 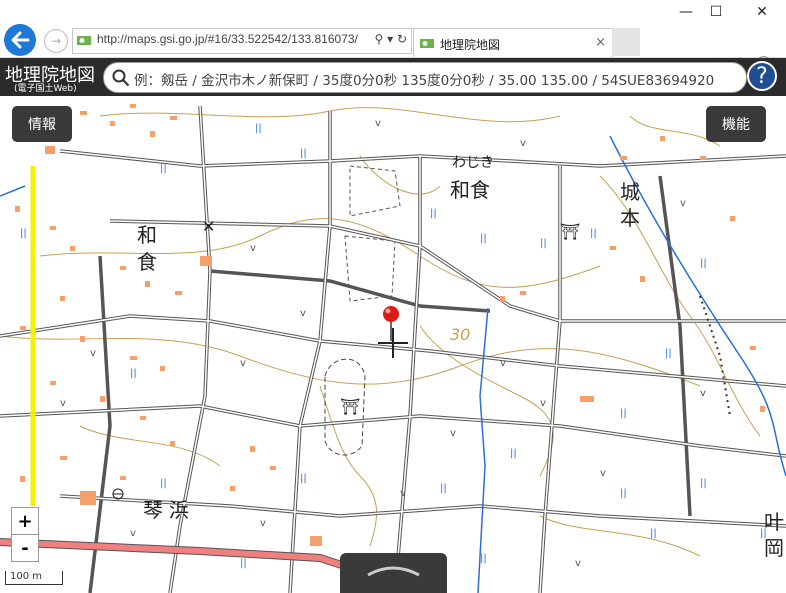 What do you see at coordinates (762, 12) in the screenshot?
I see `close-window-button: ✕` at bounding box center [762, 12].